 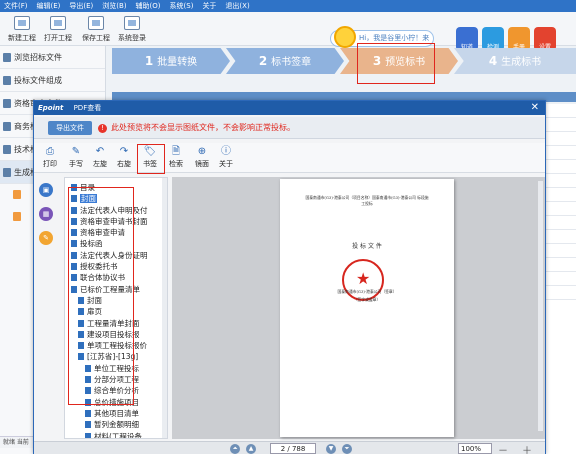 I want to click on sidebar-item-browse-tender: 浏览招标文件, so click(x=52, y=57).